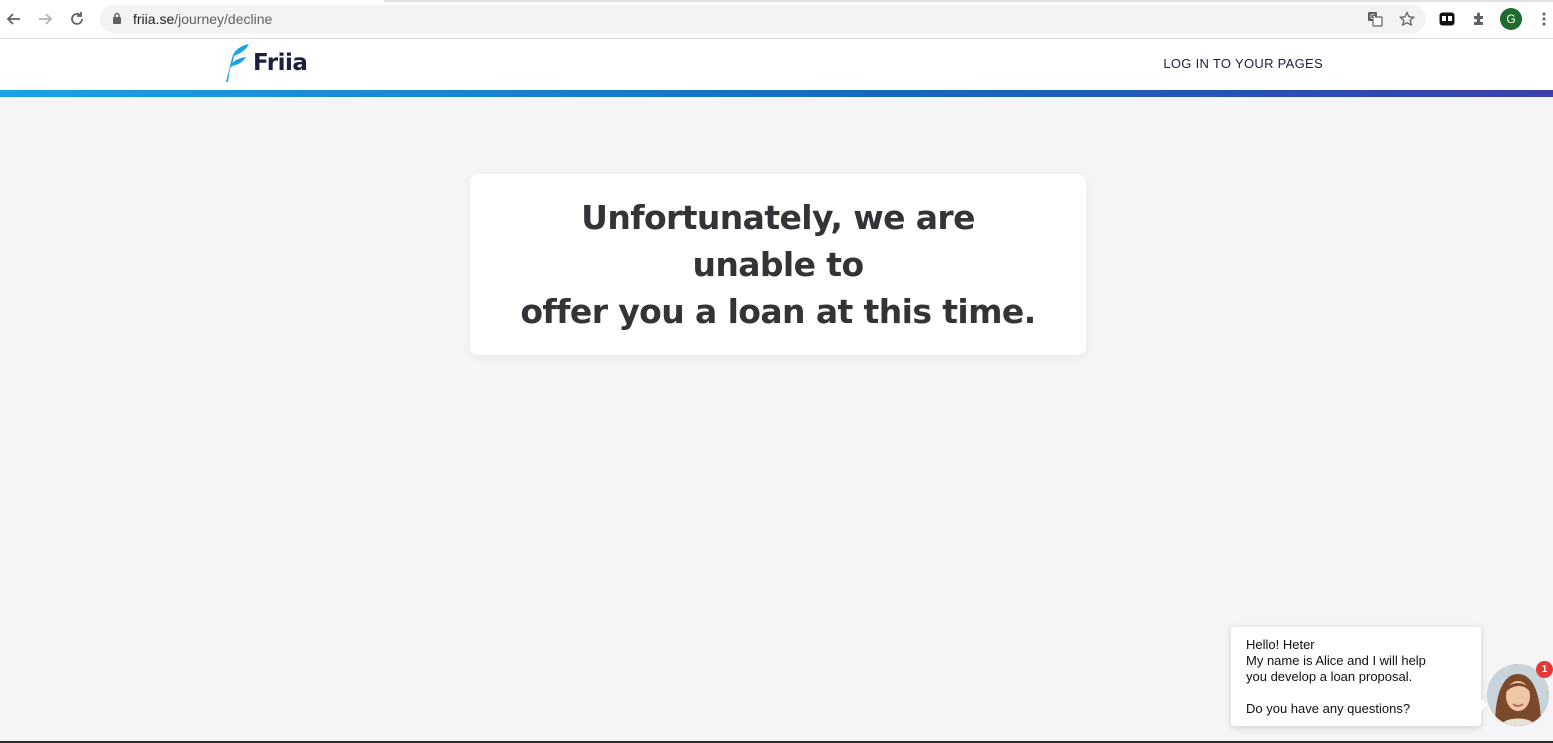  What do you see at coordinates (1372, 17) in the screenshot?
I see `svg-text: G` at bounding box center [1372, 17].